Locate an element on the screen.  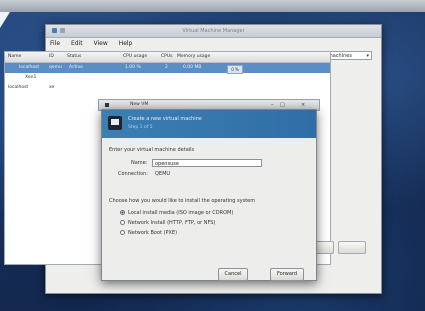
table-row: Xen1 is located at coordinates (167, 78).